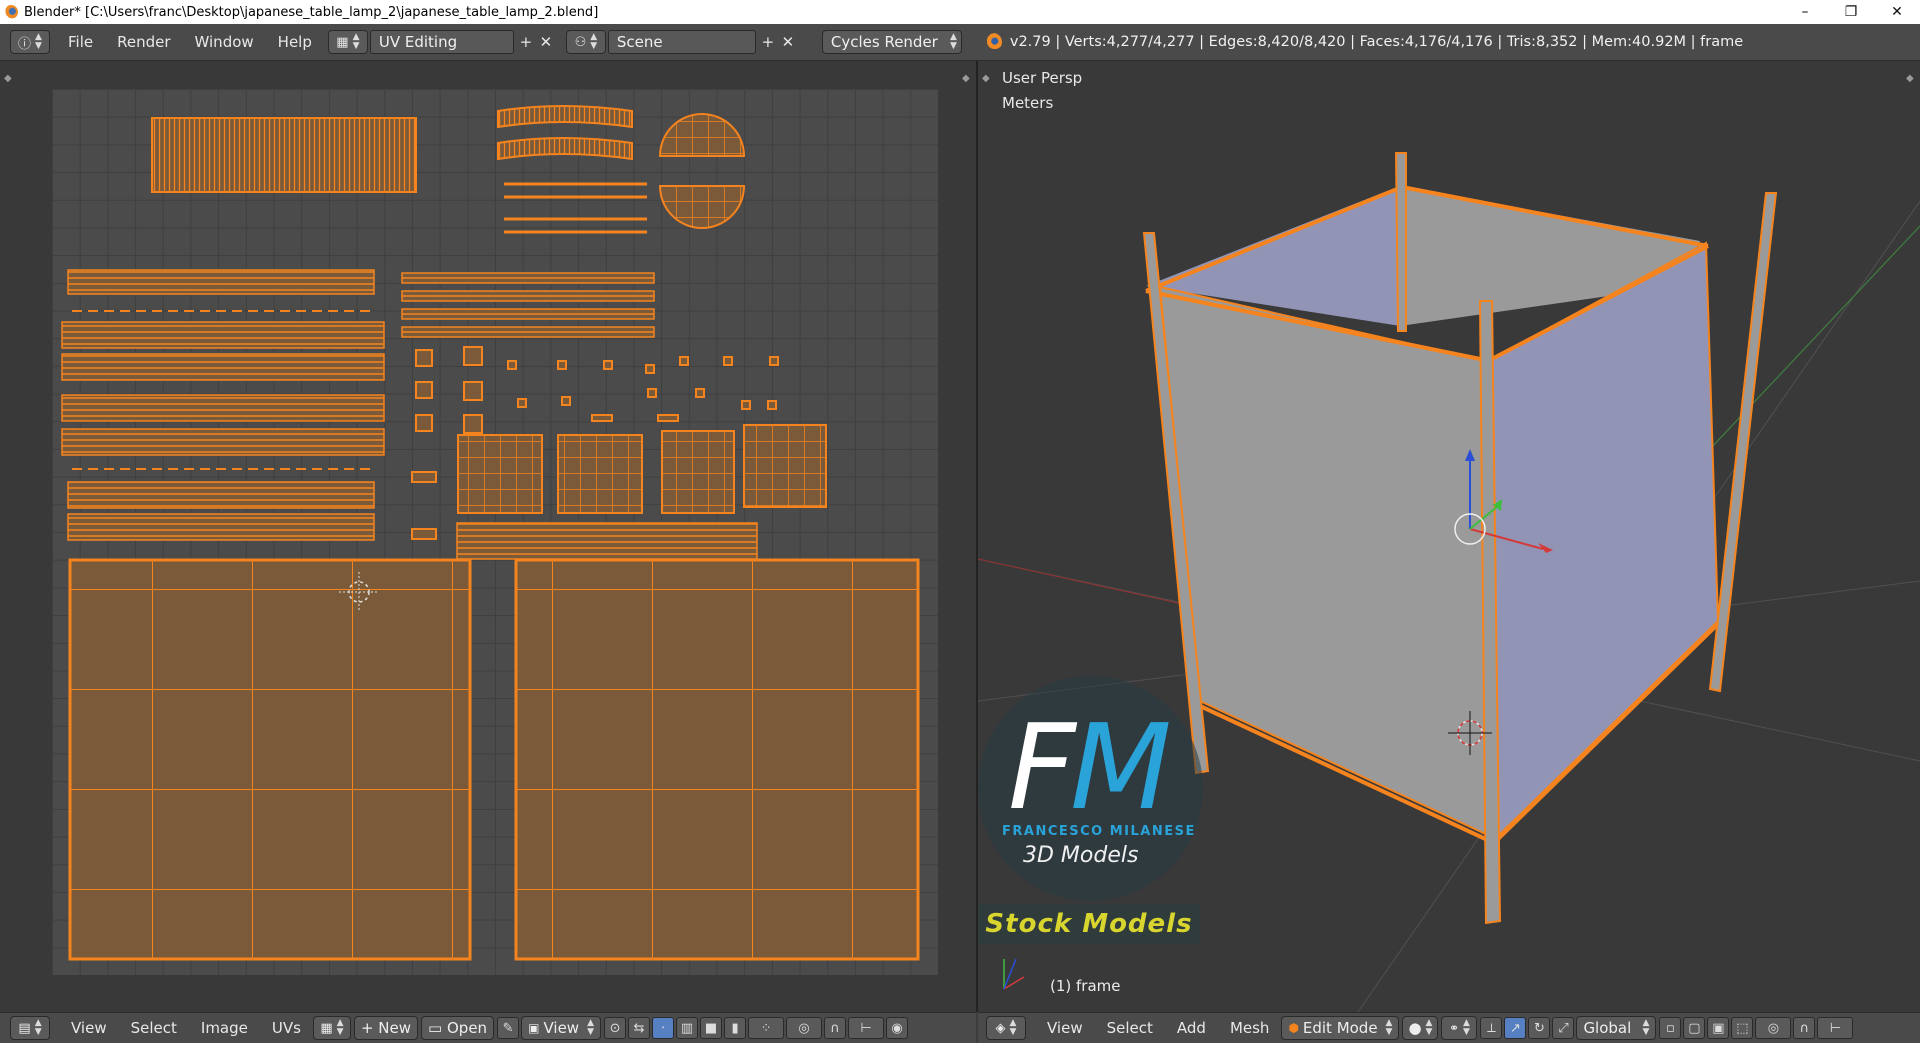 This screenshot has width=1920, height=1043. What do you see at coordinates (681, 42) in the screenshot?
I see `scene-field: Scene` at bounding box center [681, 42].